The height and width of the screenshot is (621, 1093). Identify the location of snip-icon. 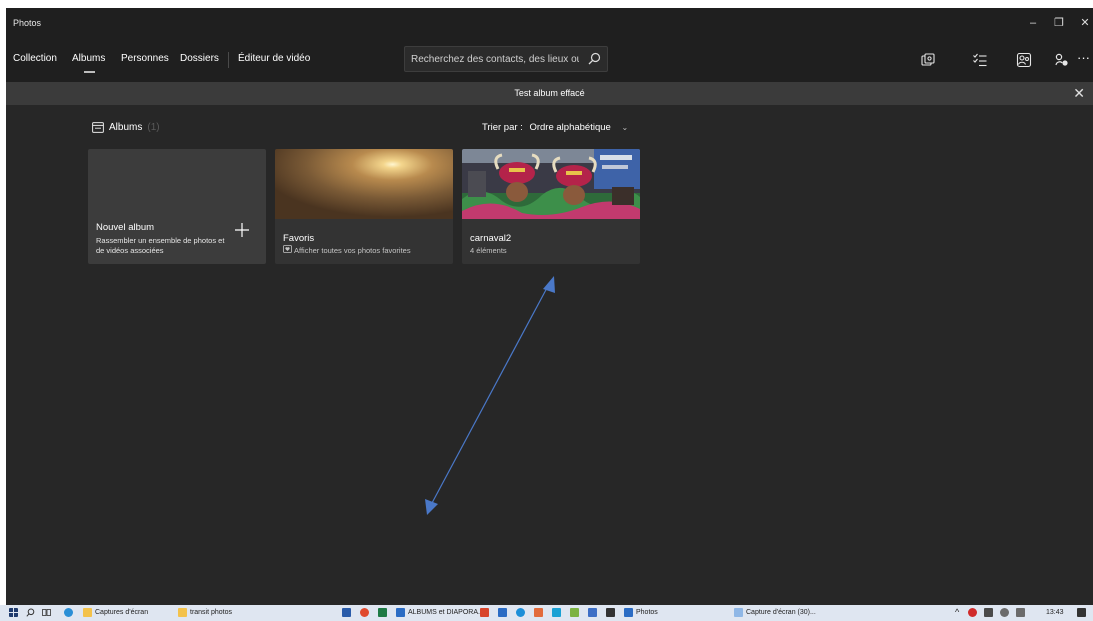
(738, 612).